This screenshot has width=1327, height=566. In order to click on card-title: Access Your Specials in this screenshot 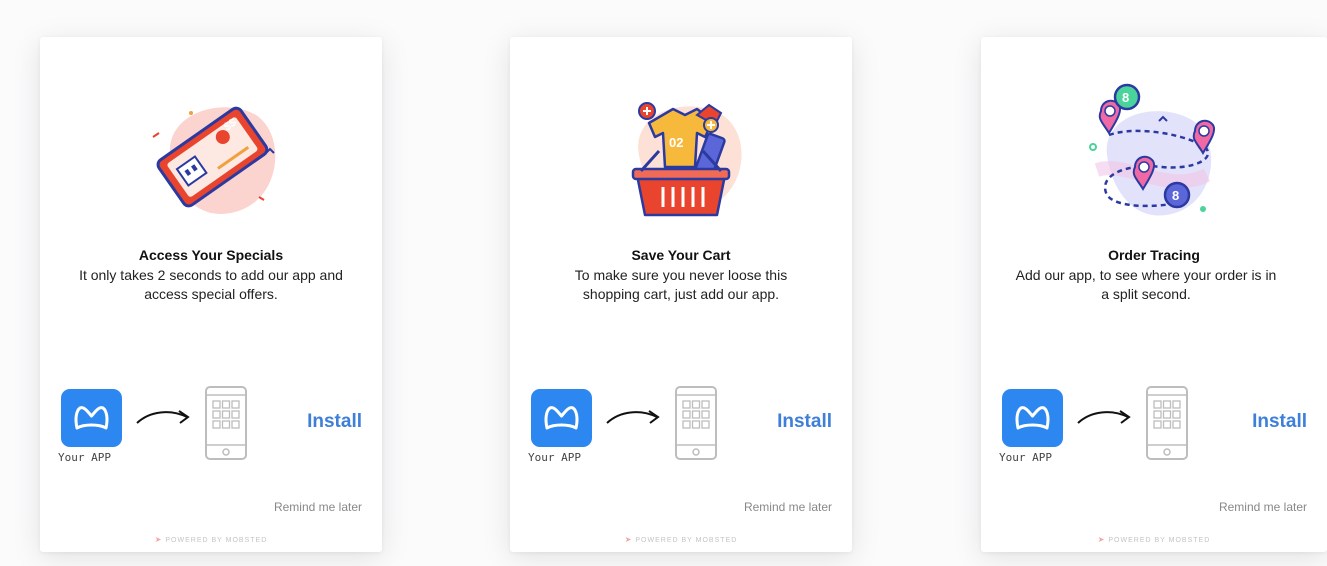, I will do `click(211, 255)`.